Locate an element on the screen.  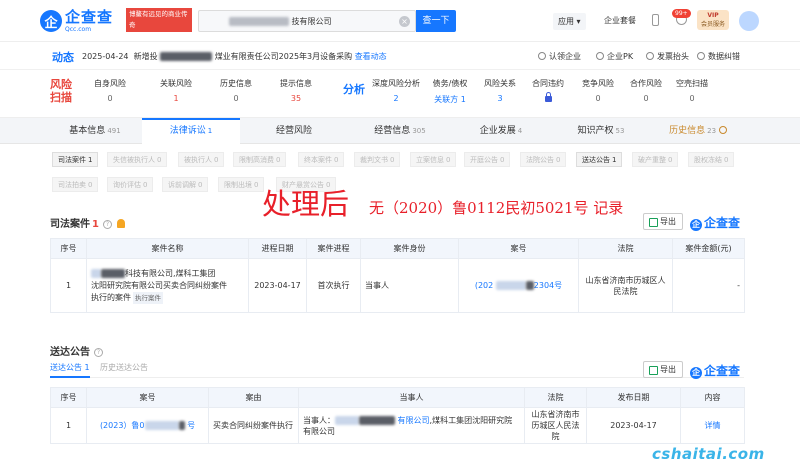
tab-business-info: 经营信息 305 is located at coordinates (400, 131).